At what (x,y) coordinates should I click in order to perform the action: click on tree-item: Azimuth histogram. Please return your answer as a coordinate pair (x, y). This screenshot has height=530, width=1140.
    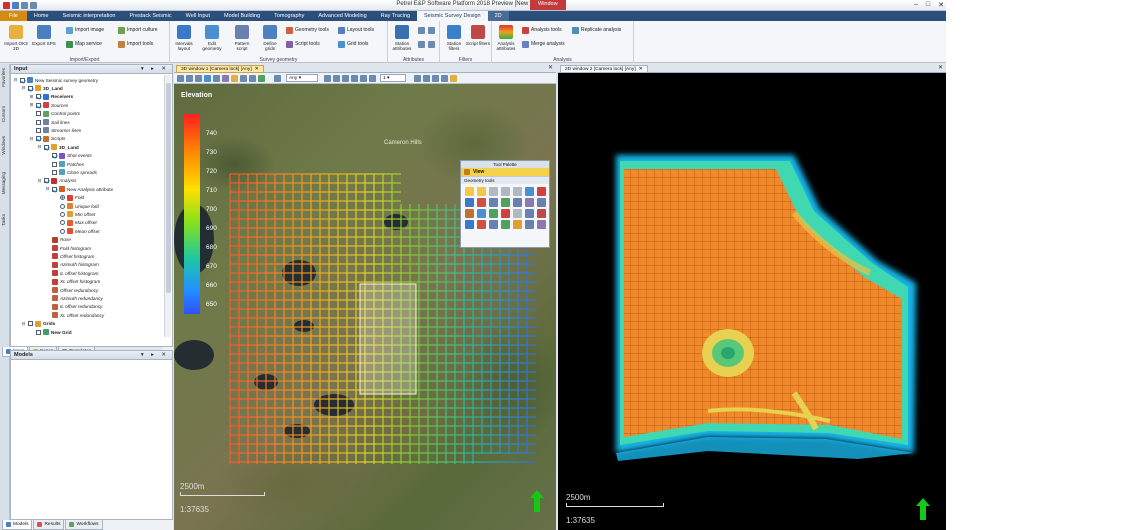
    Looking at the image, I should click on (72, 265).